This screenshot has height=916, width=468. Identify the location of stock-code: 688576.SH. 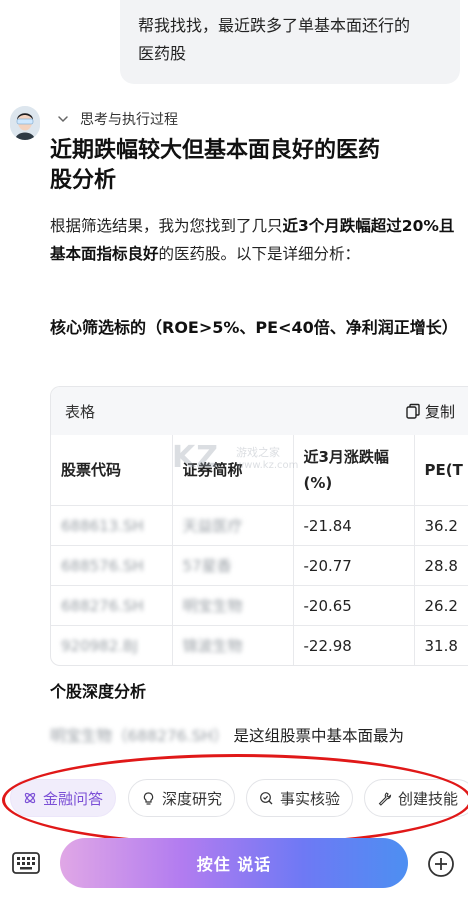
(102, 565).